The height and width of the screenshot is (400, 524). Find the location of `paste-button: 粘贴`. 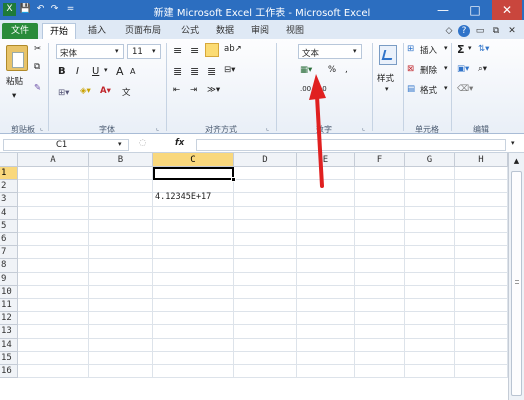

paste-button: 粘贴 is located at coordinates (14, 81).